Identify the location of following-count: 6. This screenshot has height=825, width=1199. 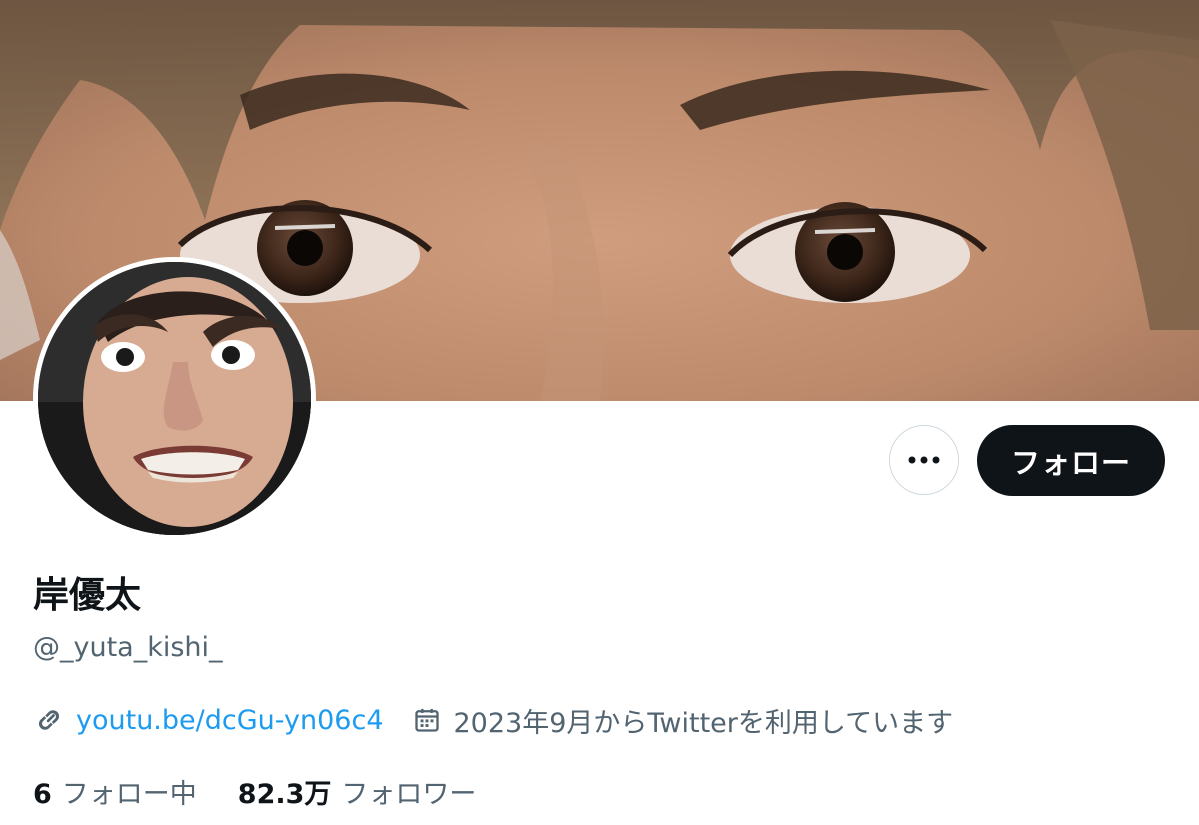
(42, 794).